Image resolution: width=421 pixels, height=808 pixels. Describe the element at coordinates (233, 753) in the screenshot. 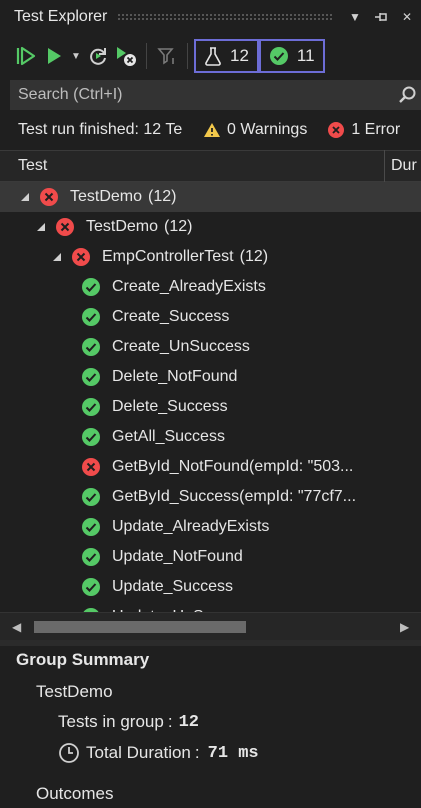

I see `total-duration-value: 71 ms` at that location.